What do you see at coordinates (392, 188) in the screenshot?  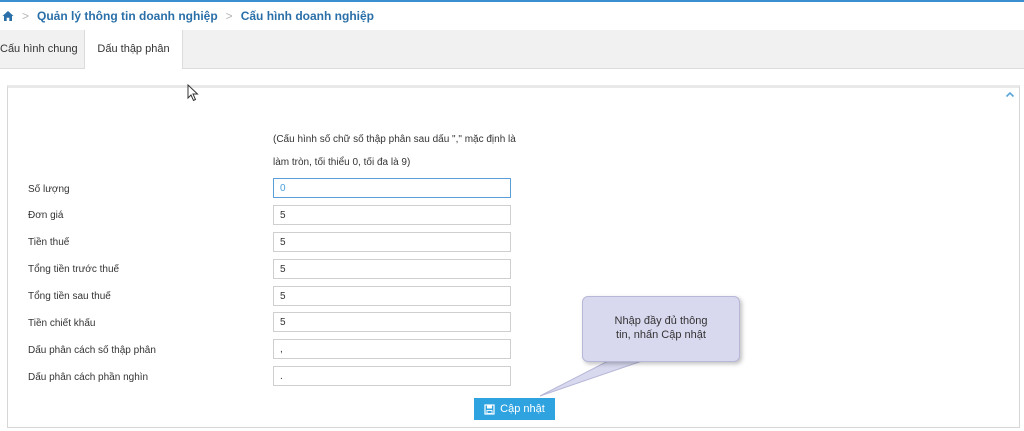 I see `quantity-input` at bounding box center [392, 188].